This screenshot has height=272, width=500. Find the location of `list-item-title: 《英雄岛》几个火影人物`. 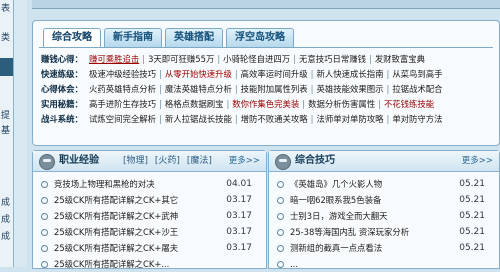

list-item-title: 《英雄岛》几个火影人物 is located at coordinates (336, 184).